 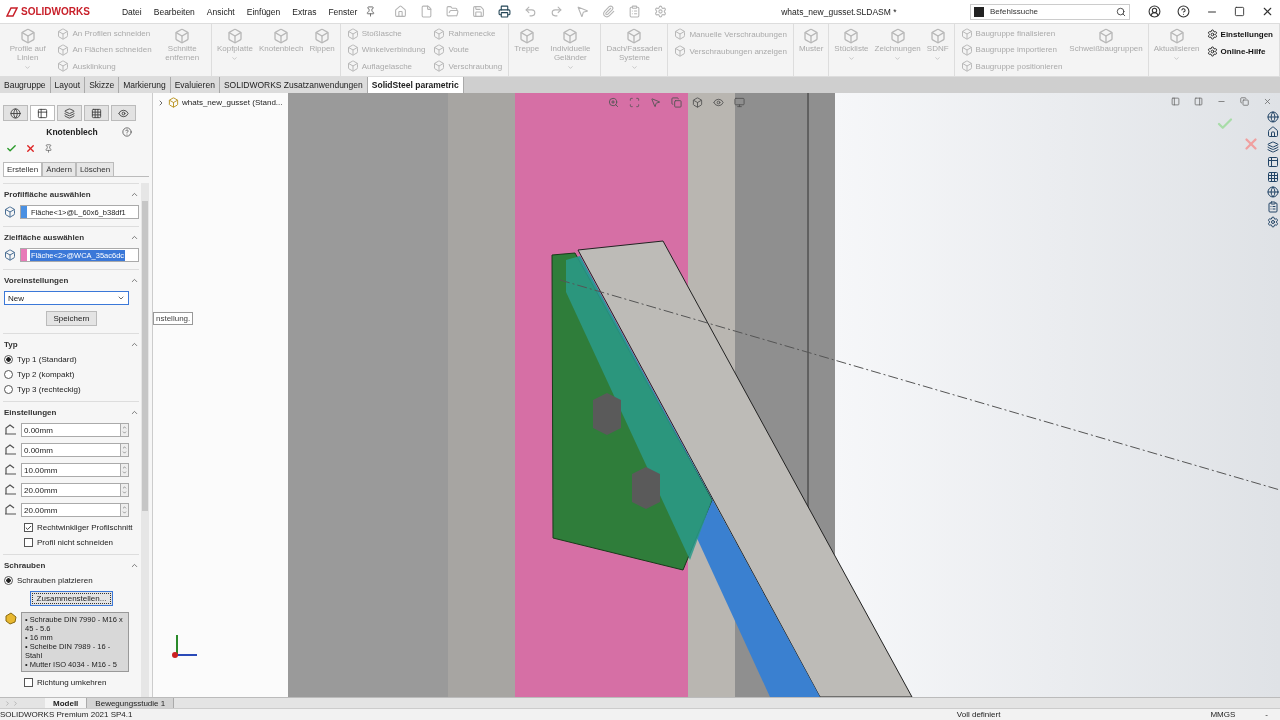 What do you see at coordinates (102, 85) in the screenshot?
I see `command-tab: Skizze` at bounding box center [102, 85].